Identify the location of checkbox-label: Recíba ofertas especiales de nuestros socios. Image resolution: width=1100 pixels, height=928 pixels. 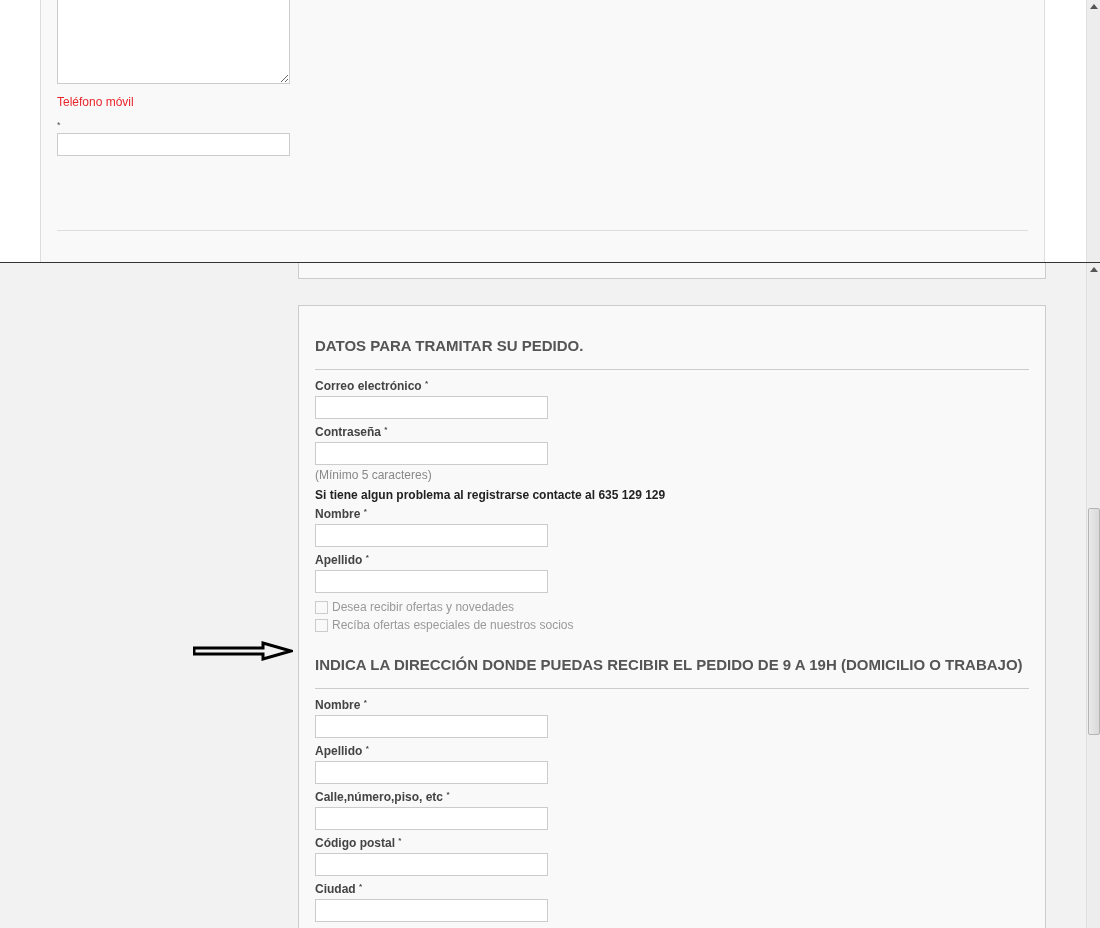
(453, 625).